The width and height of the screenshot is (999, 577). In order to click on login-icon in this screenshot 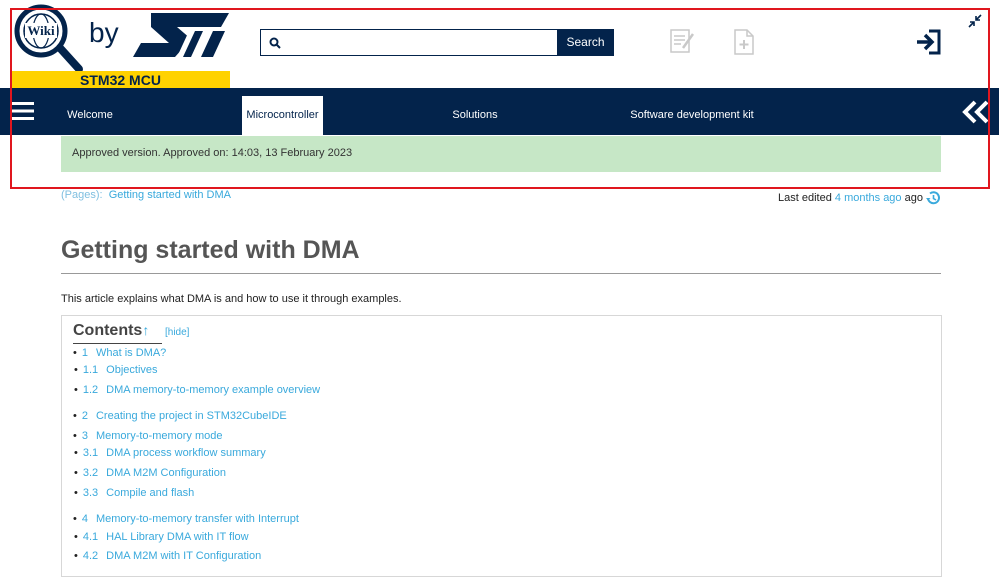, I will do `click(929, 42)`.